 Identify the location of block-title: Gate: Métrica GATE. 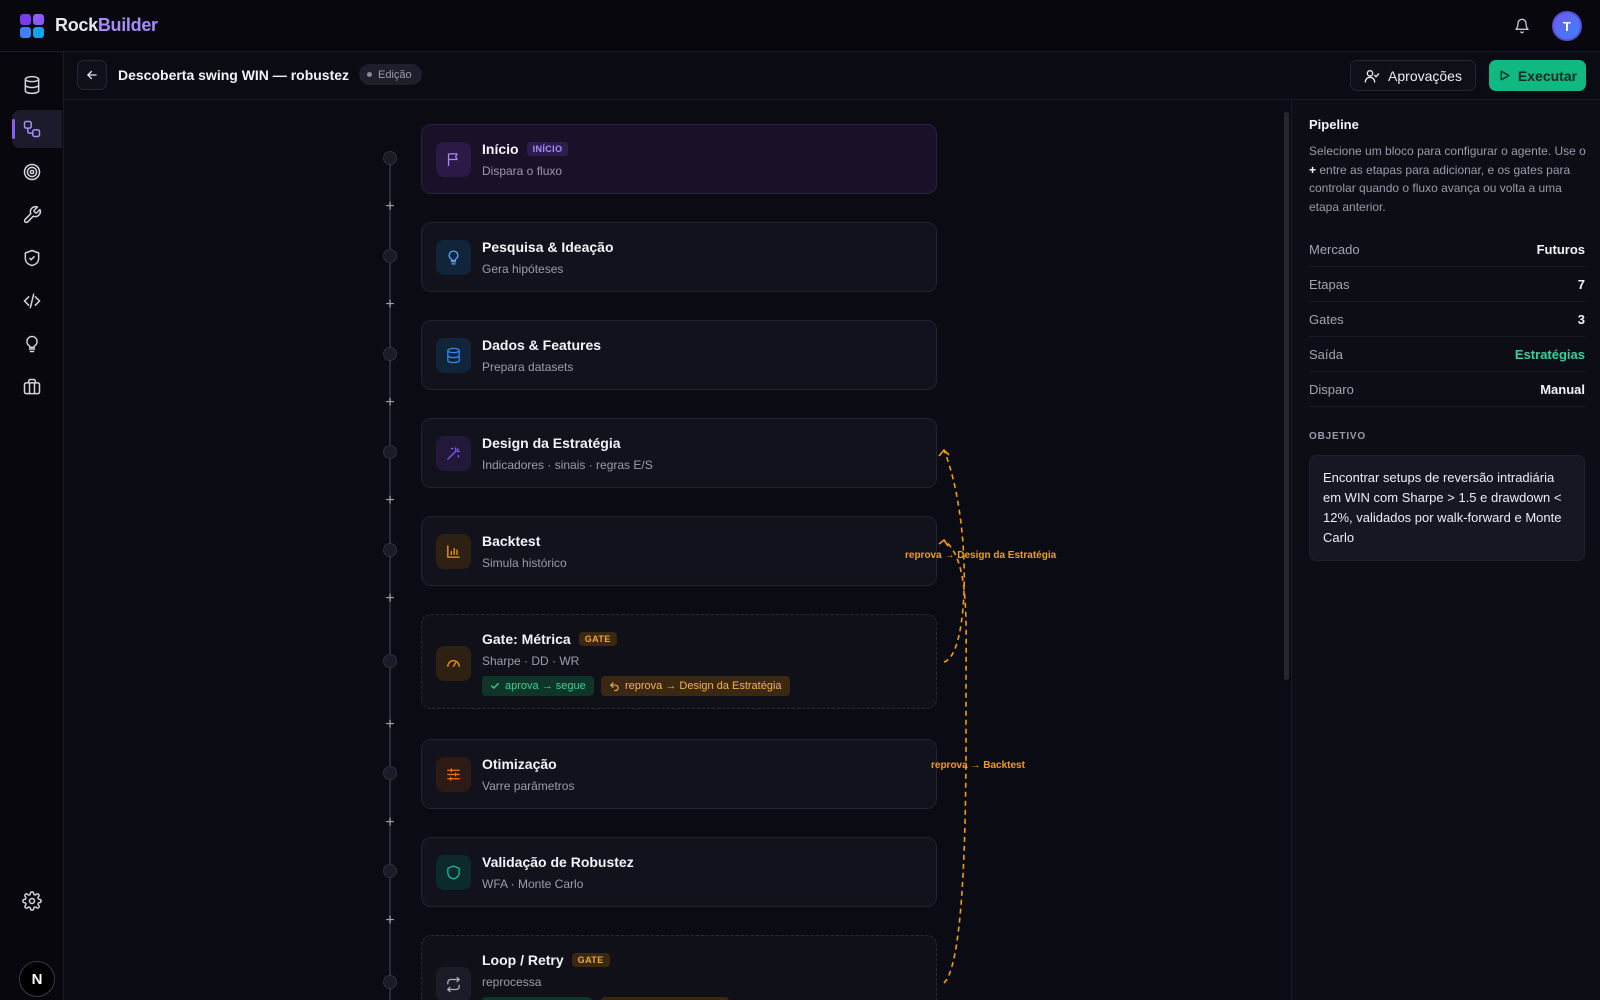
(549, 639).